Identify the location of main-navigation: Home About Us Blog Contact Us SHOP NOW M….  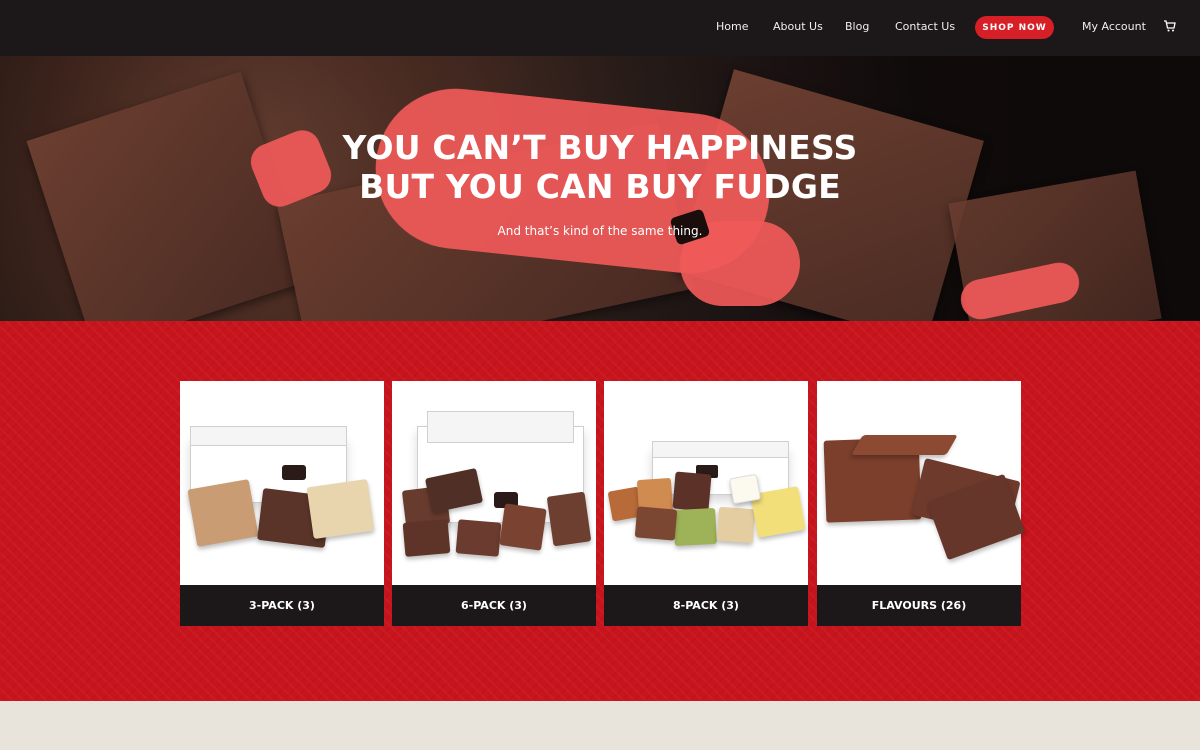
(600, 28).